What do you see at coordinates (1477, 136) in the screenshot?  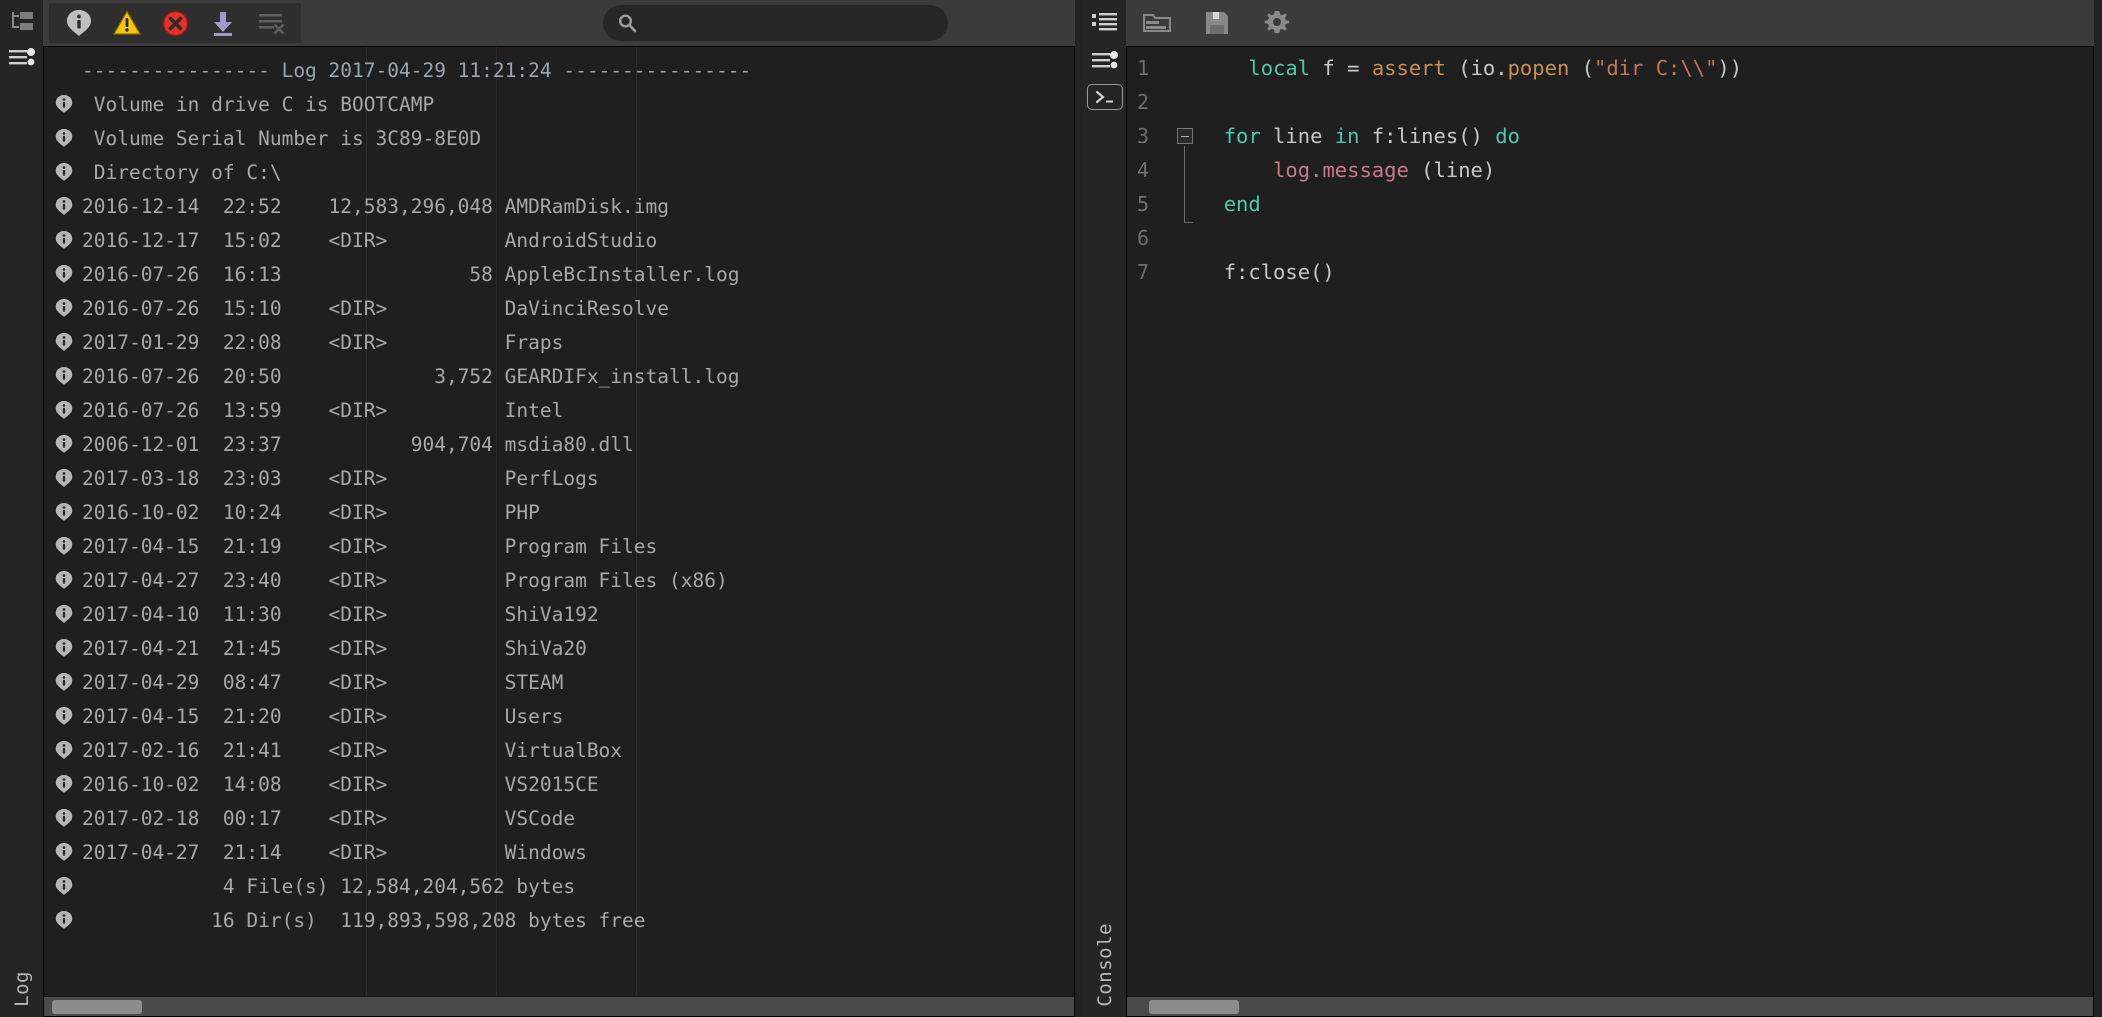 I see `code-token: ()` at bounding box center [1477, 136].